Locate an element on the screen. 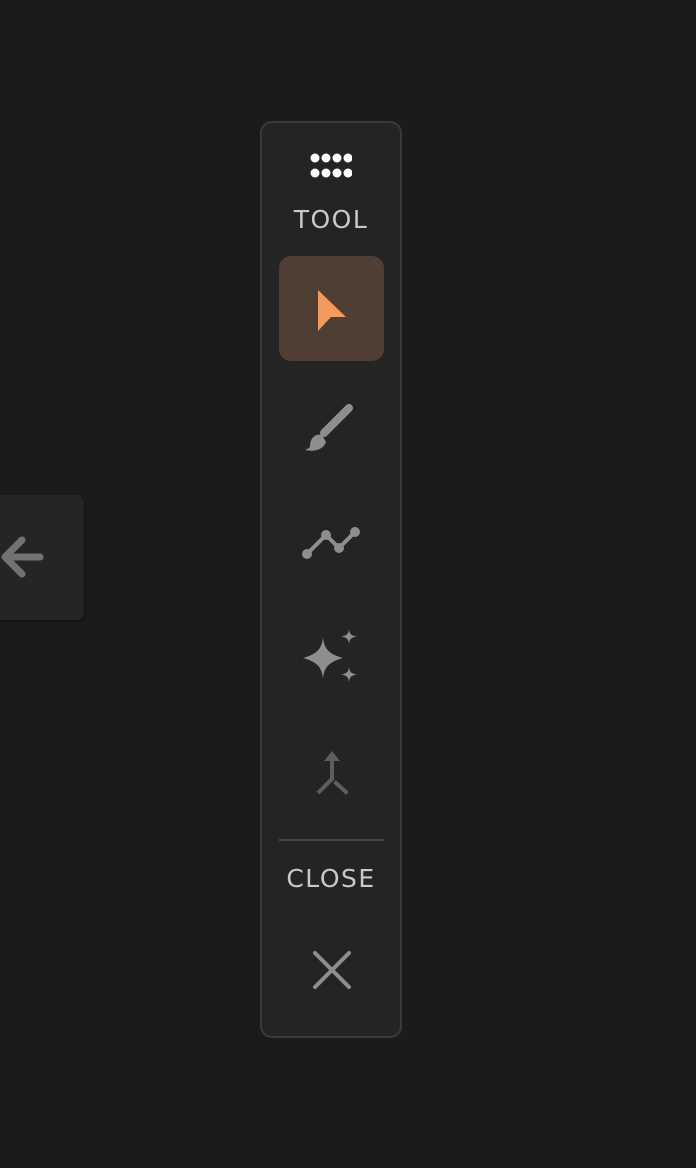 This screenshot has height=1168, width=696. divider is located at coordinates (331, 840).